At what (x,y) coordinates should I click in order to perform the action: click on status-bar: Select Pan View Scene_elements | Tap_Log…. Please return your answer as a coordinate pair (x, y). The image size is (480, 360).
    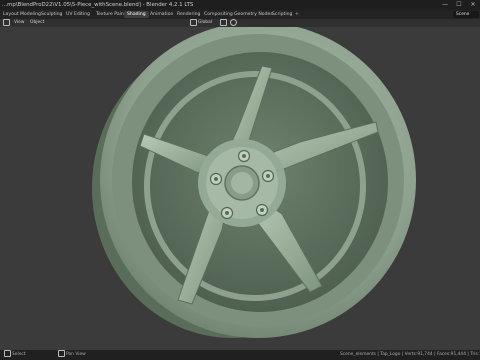
    Looking at the image, I should click on (240, 355).